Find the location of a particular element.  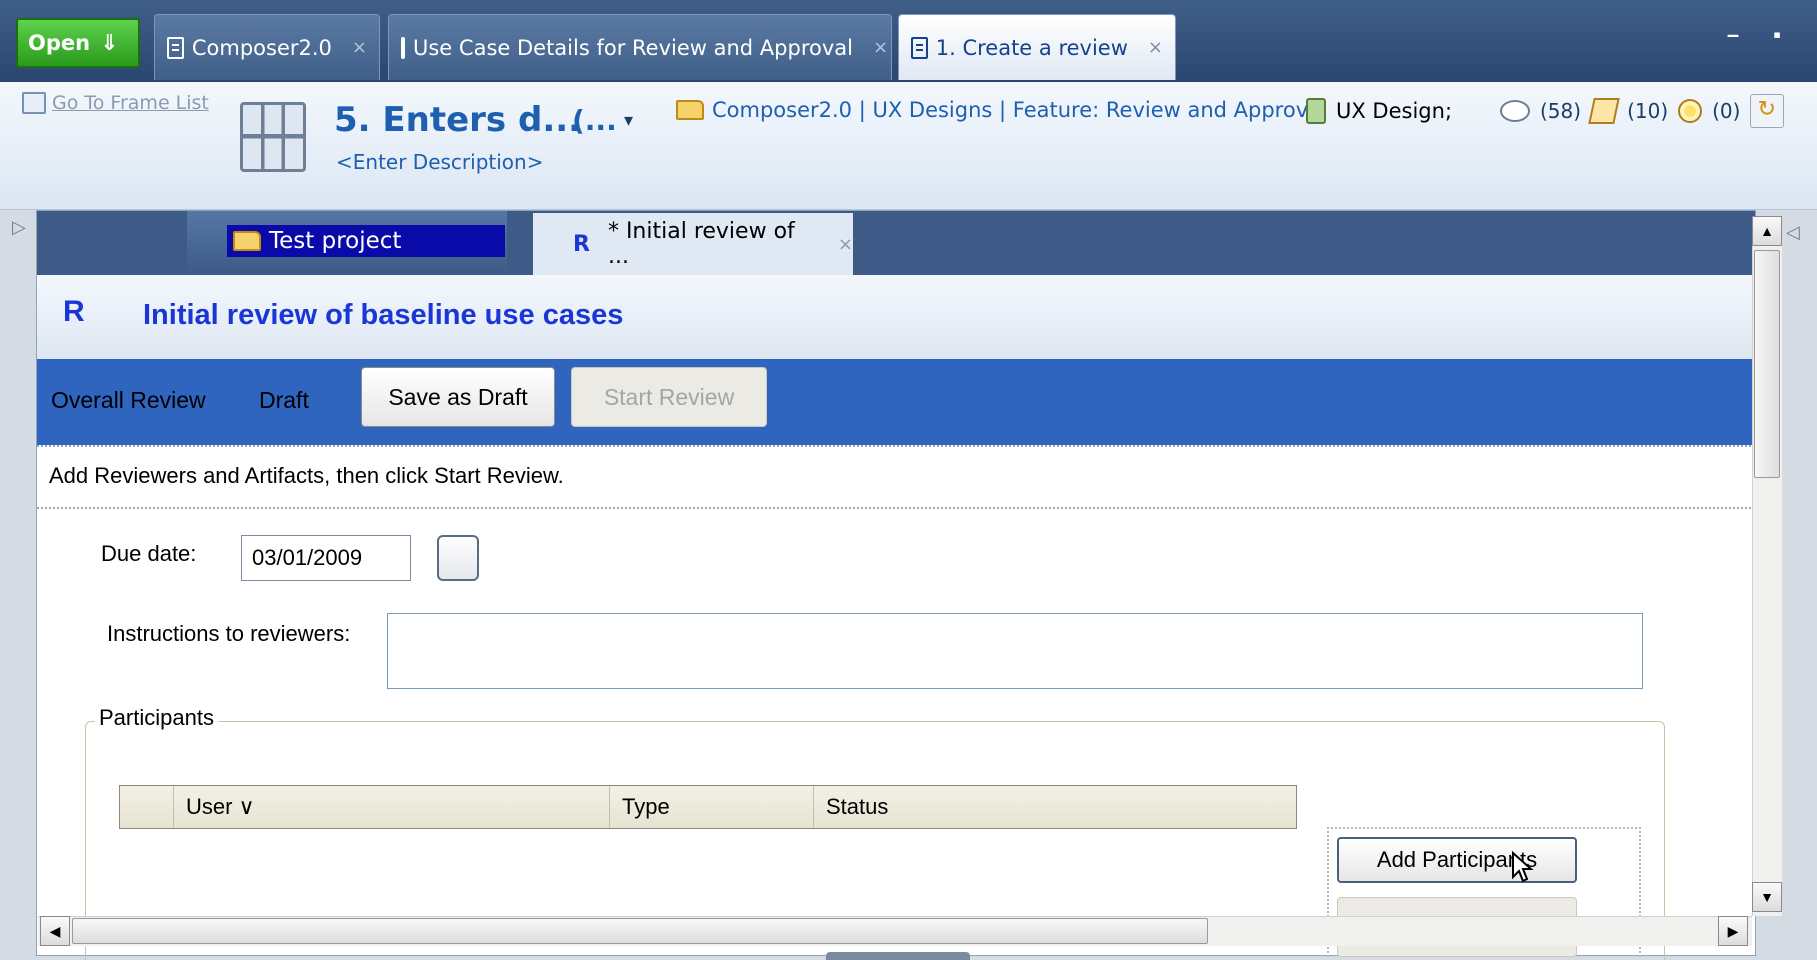

instructions-field is located at coordinates (1015, 651).